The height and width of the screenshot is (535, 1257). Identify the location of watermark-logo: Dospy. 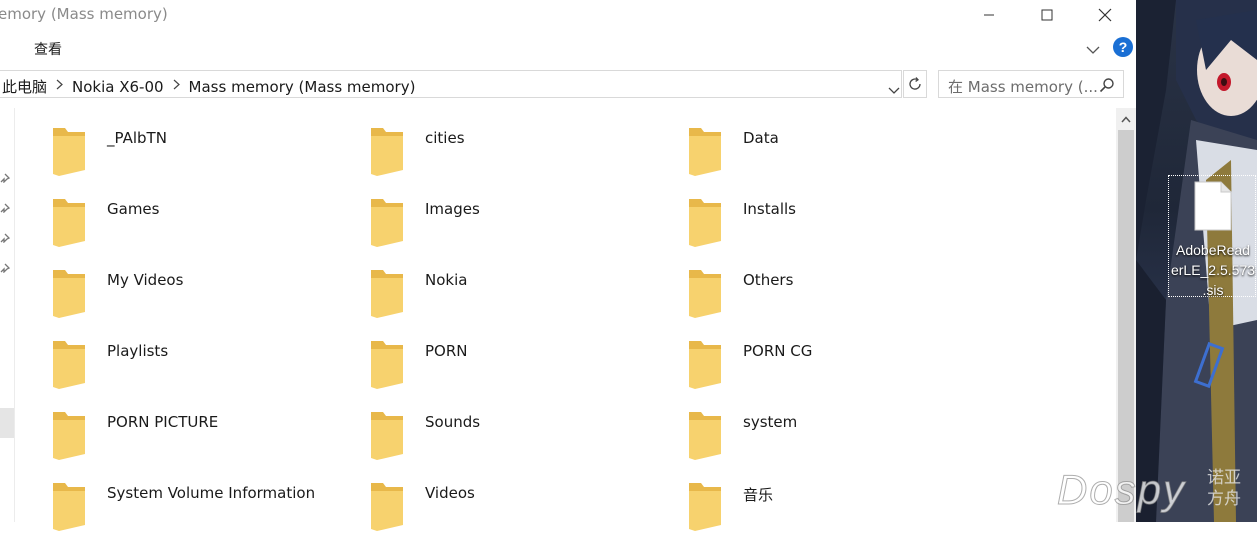
(1121, 490).